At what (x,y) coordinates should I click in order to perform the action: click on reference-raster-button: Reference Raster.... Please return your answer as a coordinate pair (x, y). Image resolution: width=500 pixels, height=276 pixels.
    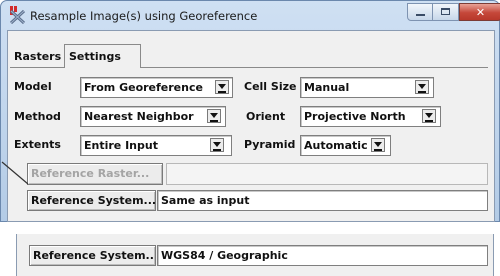
    Looking at the image, I should click on (95, 174).